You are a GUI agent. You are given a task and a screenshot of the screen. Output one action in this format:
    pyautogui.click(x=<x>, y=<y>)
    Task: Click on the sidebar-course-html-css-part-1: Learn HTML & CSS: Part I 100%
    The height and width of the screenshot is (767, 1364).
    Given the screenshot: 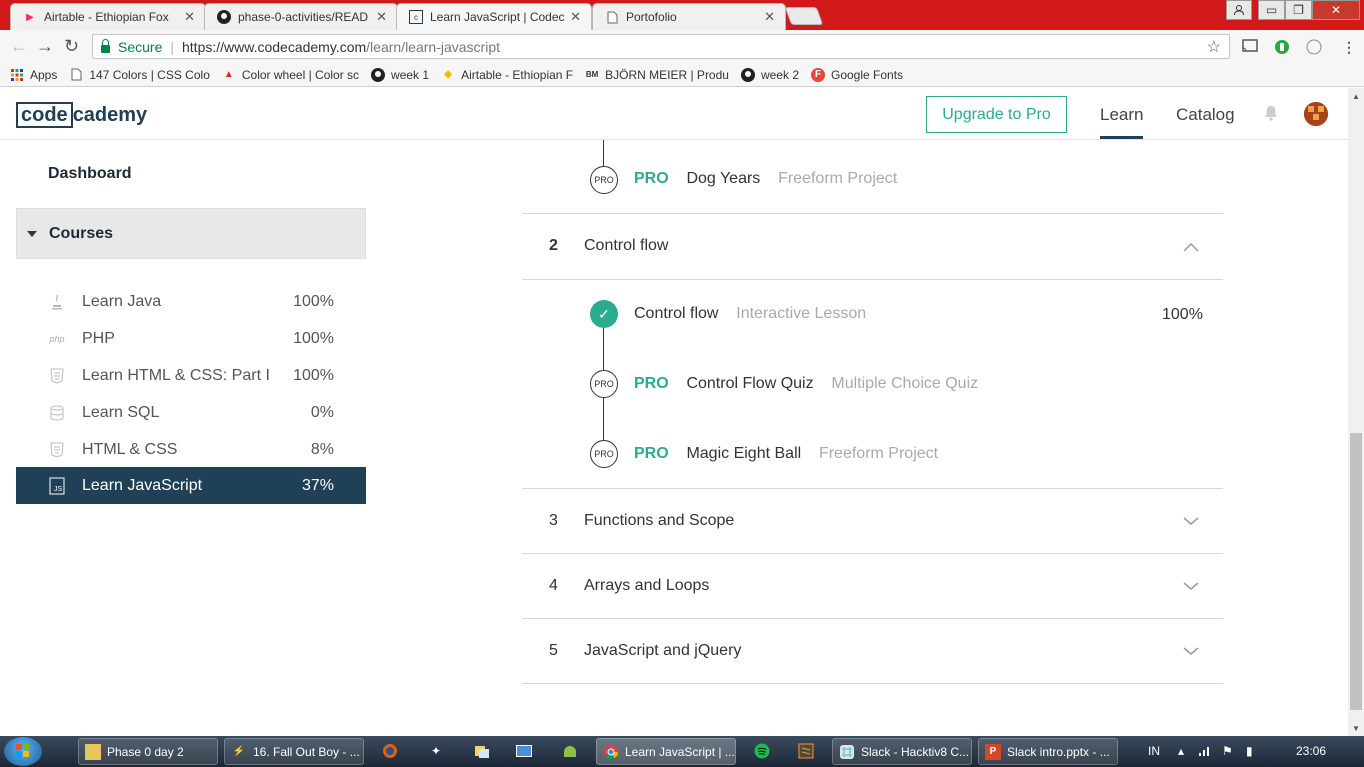 What is the action you would take?
    pyautogui.click(x=191, y=375)
    